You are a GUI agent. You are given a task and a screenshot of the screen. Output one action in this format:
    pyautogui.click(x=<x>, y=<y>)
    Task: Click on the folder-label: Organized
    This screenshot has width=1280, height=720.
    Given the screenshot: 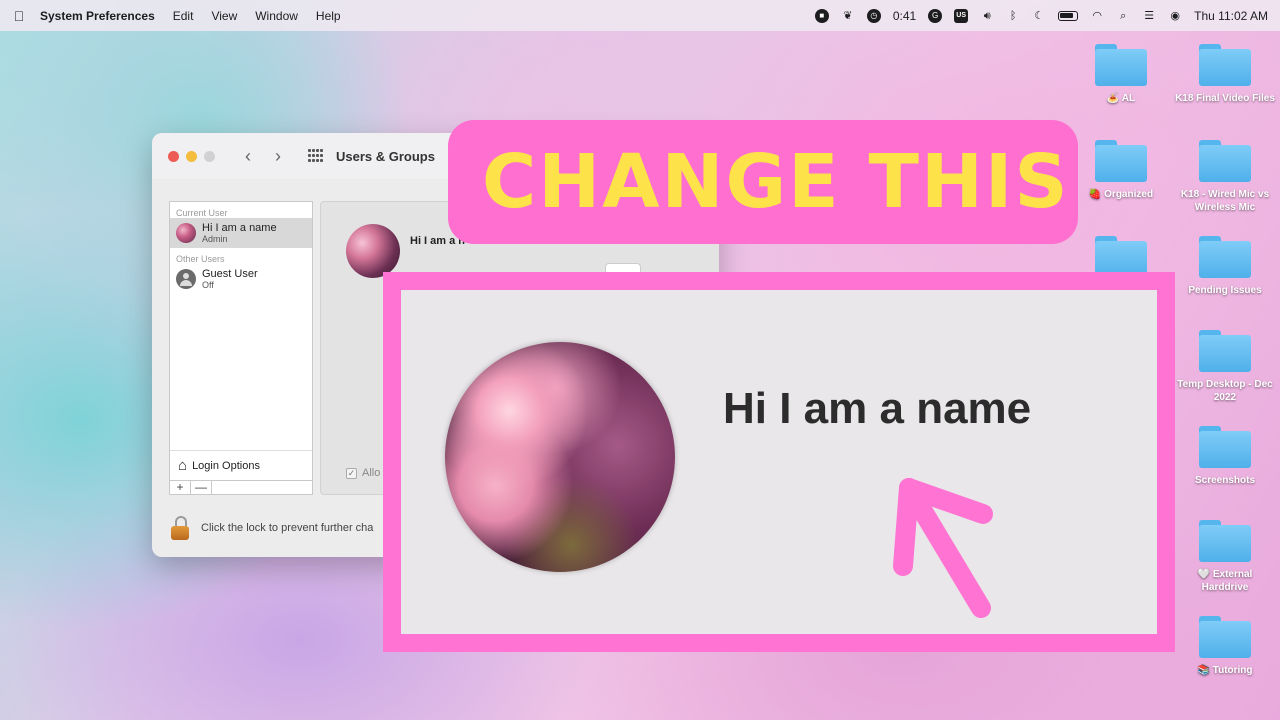 What is the action you would take?
    pyautogui.click(x=1129, y=194)
    